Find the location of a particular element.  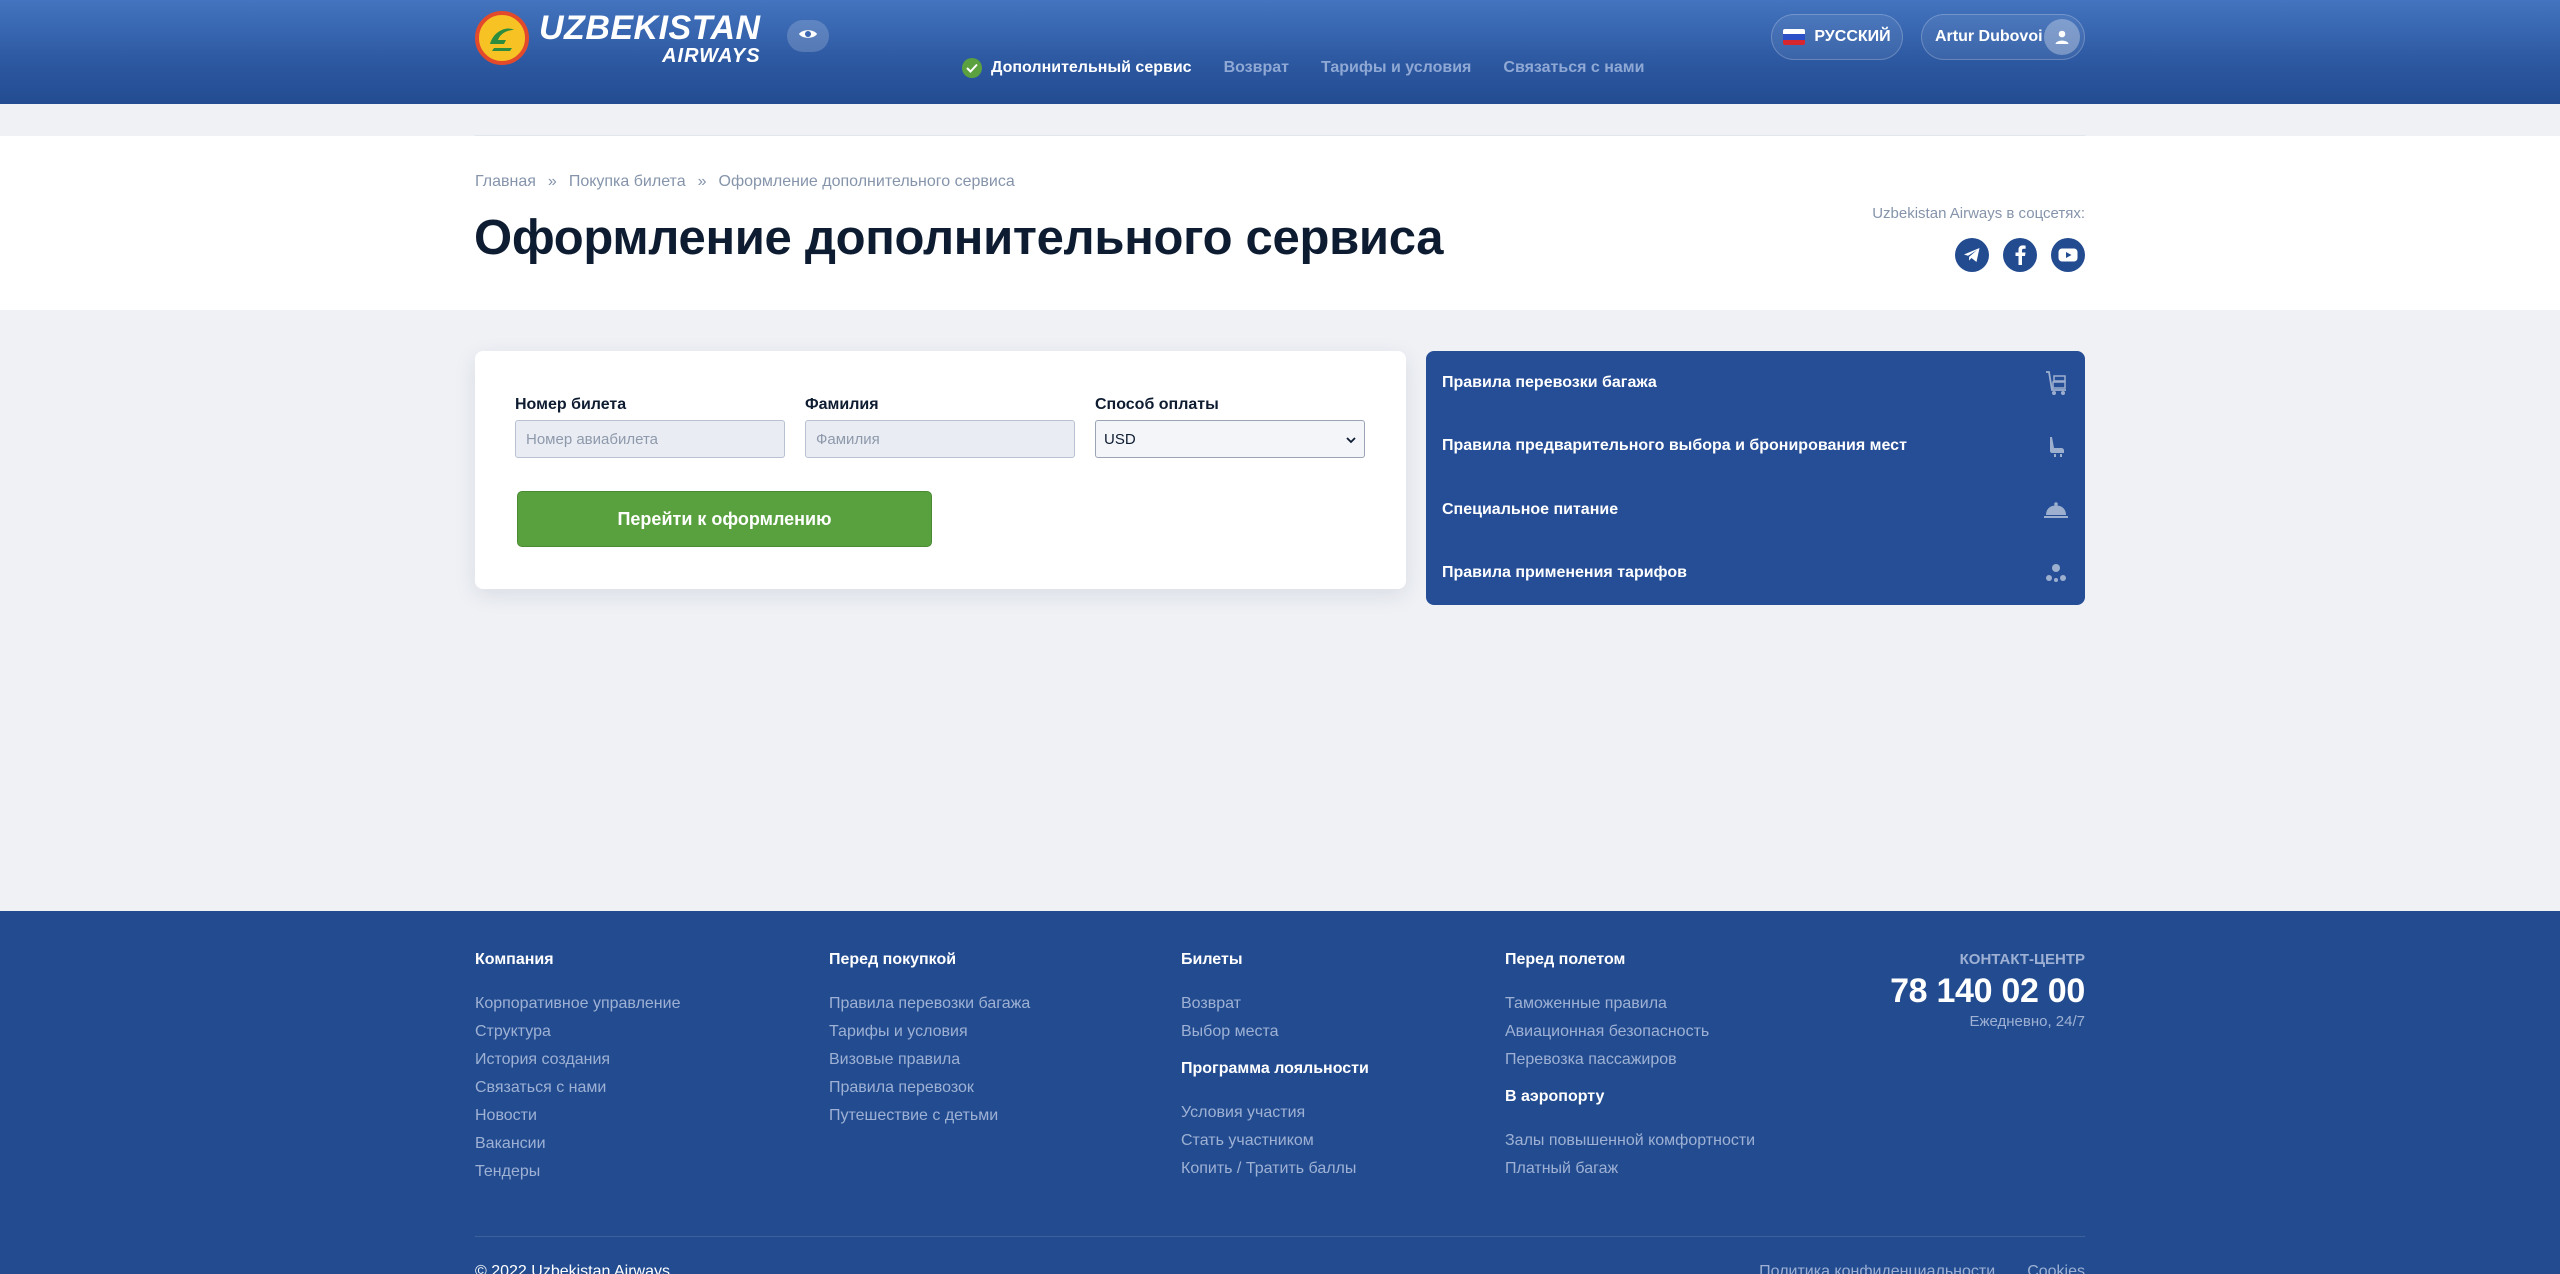

nav-item-contact: Связаться с нами is located at coordinates (1573, 68).